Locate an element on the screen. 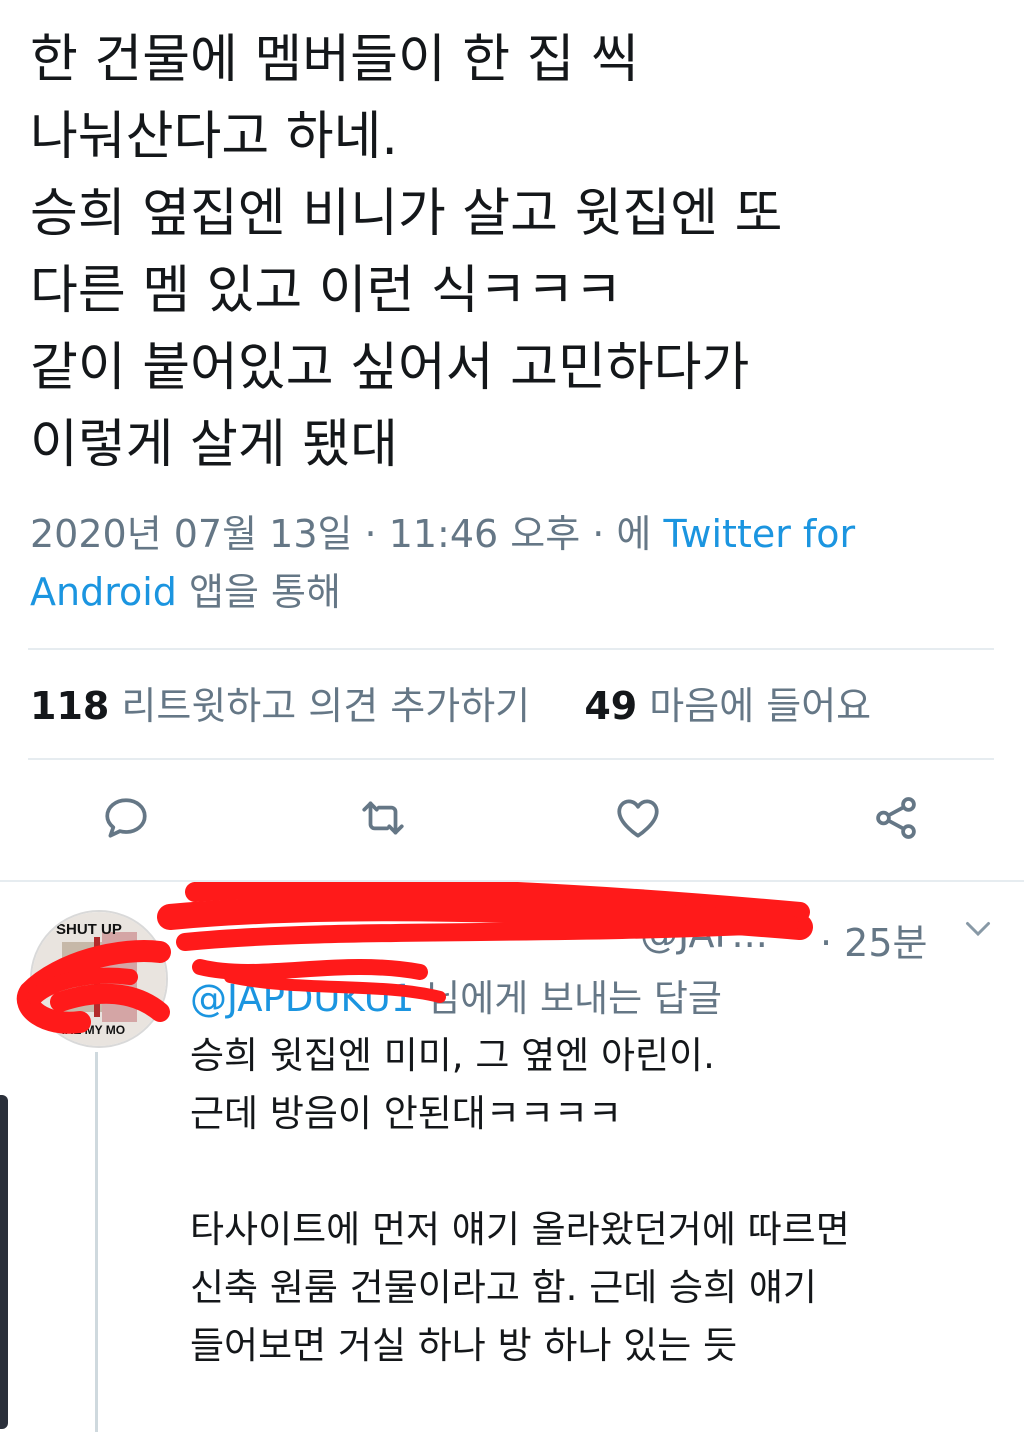 The height and width of the screenshot is (1432, 1024). tweet-line: 다른 멤 있고 이런 식ㅋㅋㅋ is located at coordinates (326, 291).